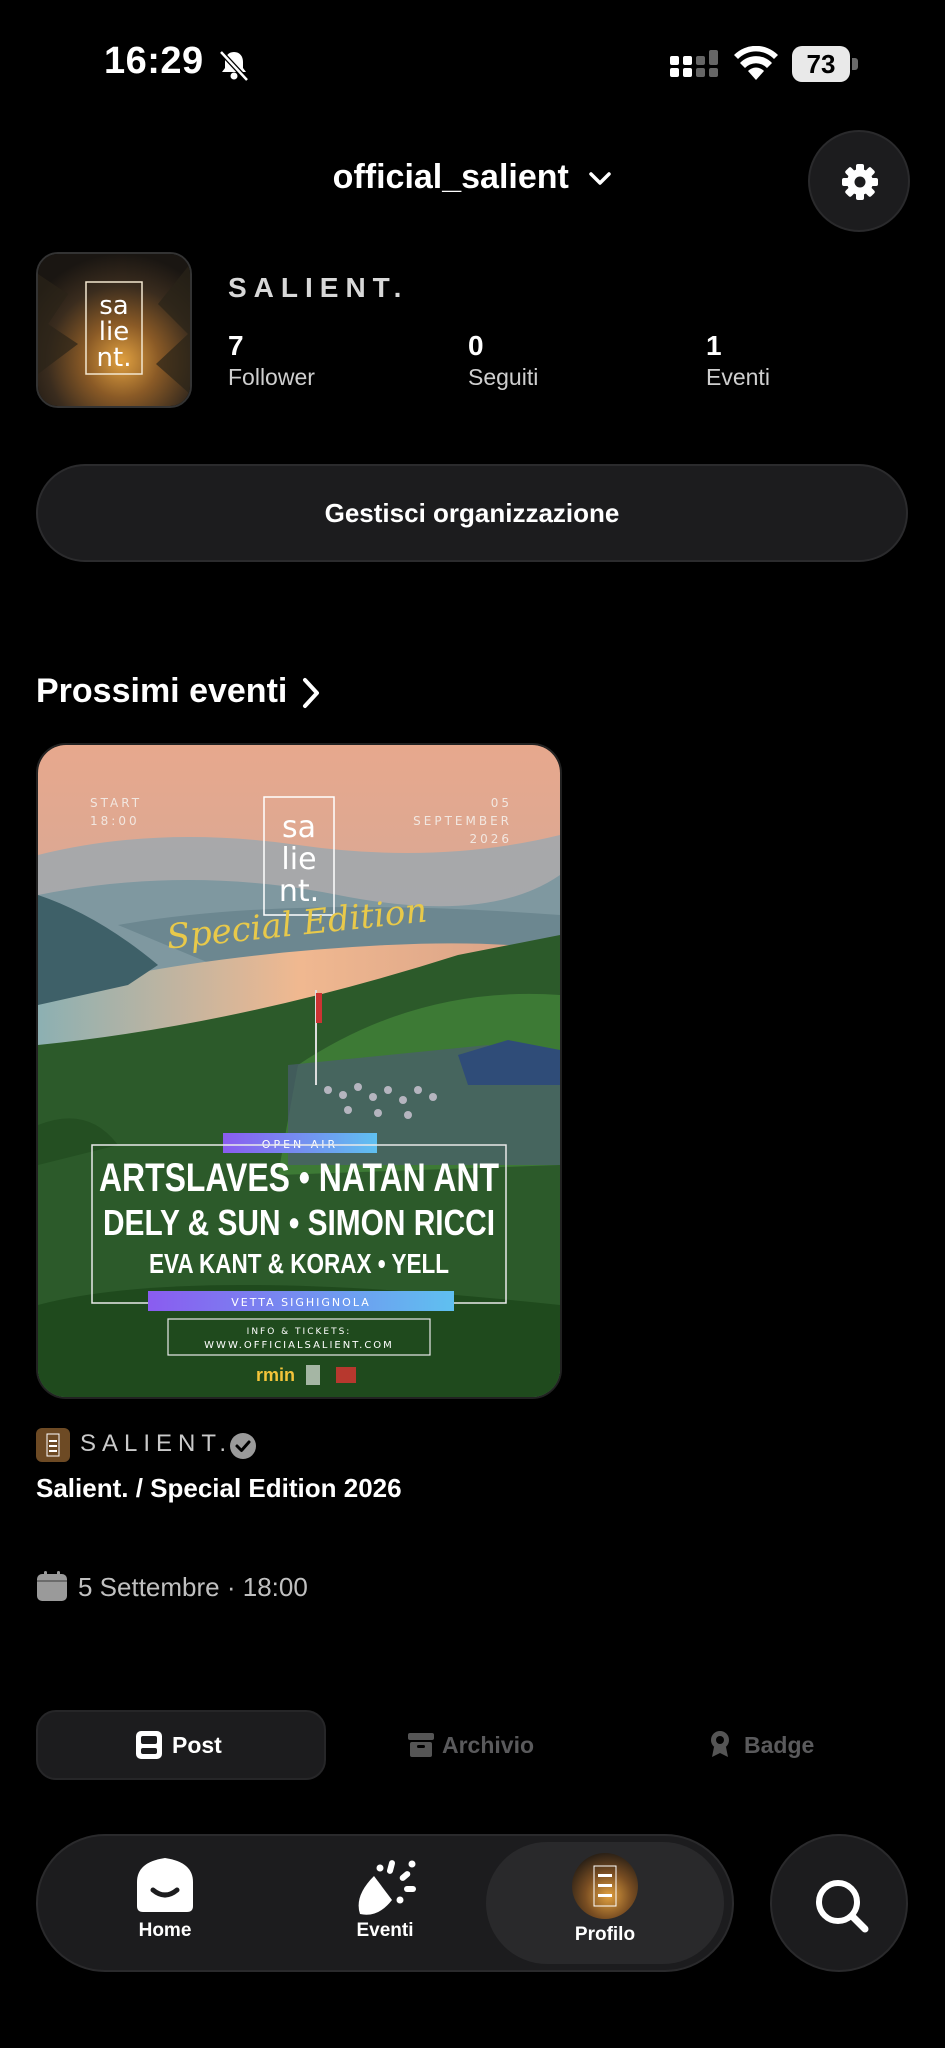 This screenshot has height=2048, width=945. Describe the element at coordinates (462, 821) in the screenshot. I see `poster-date-month: SEPTEMBER` at that location.